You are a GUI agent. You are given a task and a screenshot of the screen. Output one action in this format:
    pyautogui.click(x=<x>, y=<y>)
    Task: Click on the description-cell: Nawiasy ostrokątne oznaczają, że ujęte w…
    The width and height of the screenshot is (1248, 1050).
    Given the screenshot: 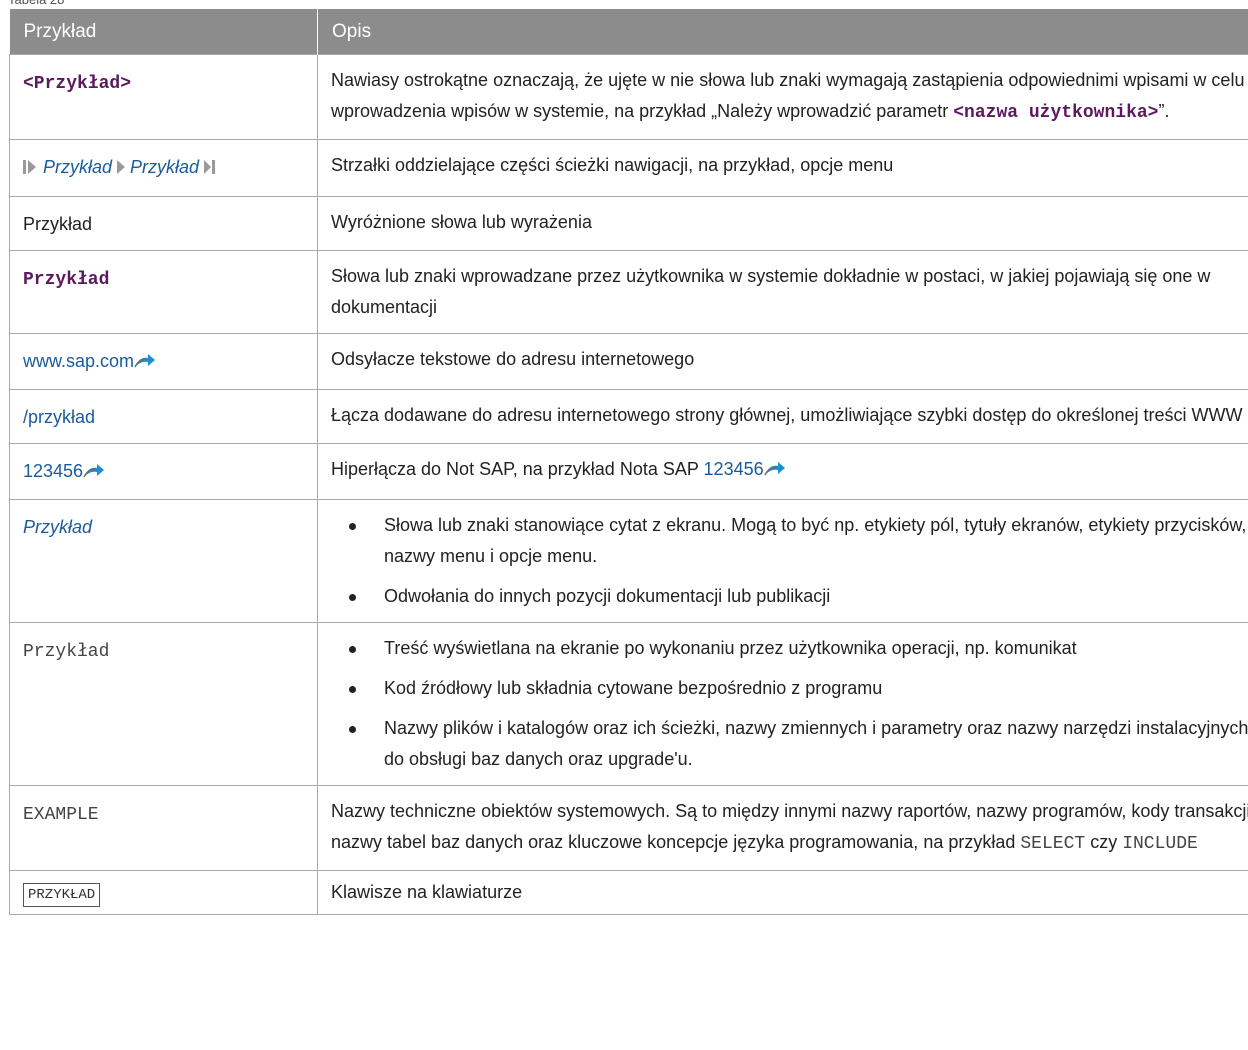 What is the action you would take?
    pyautogui.click(x=782, y=97)
    